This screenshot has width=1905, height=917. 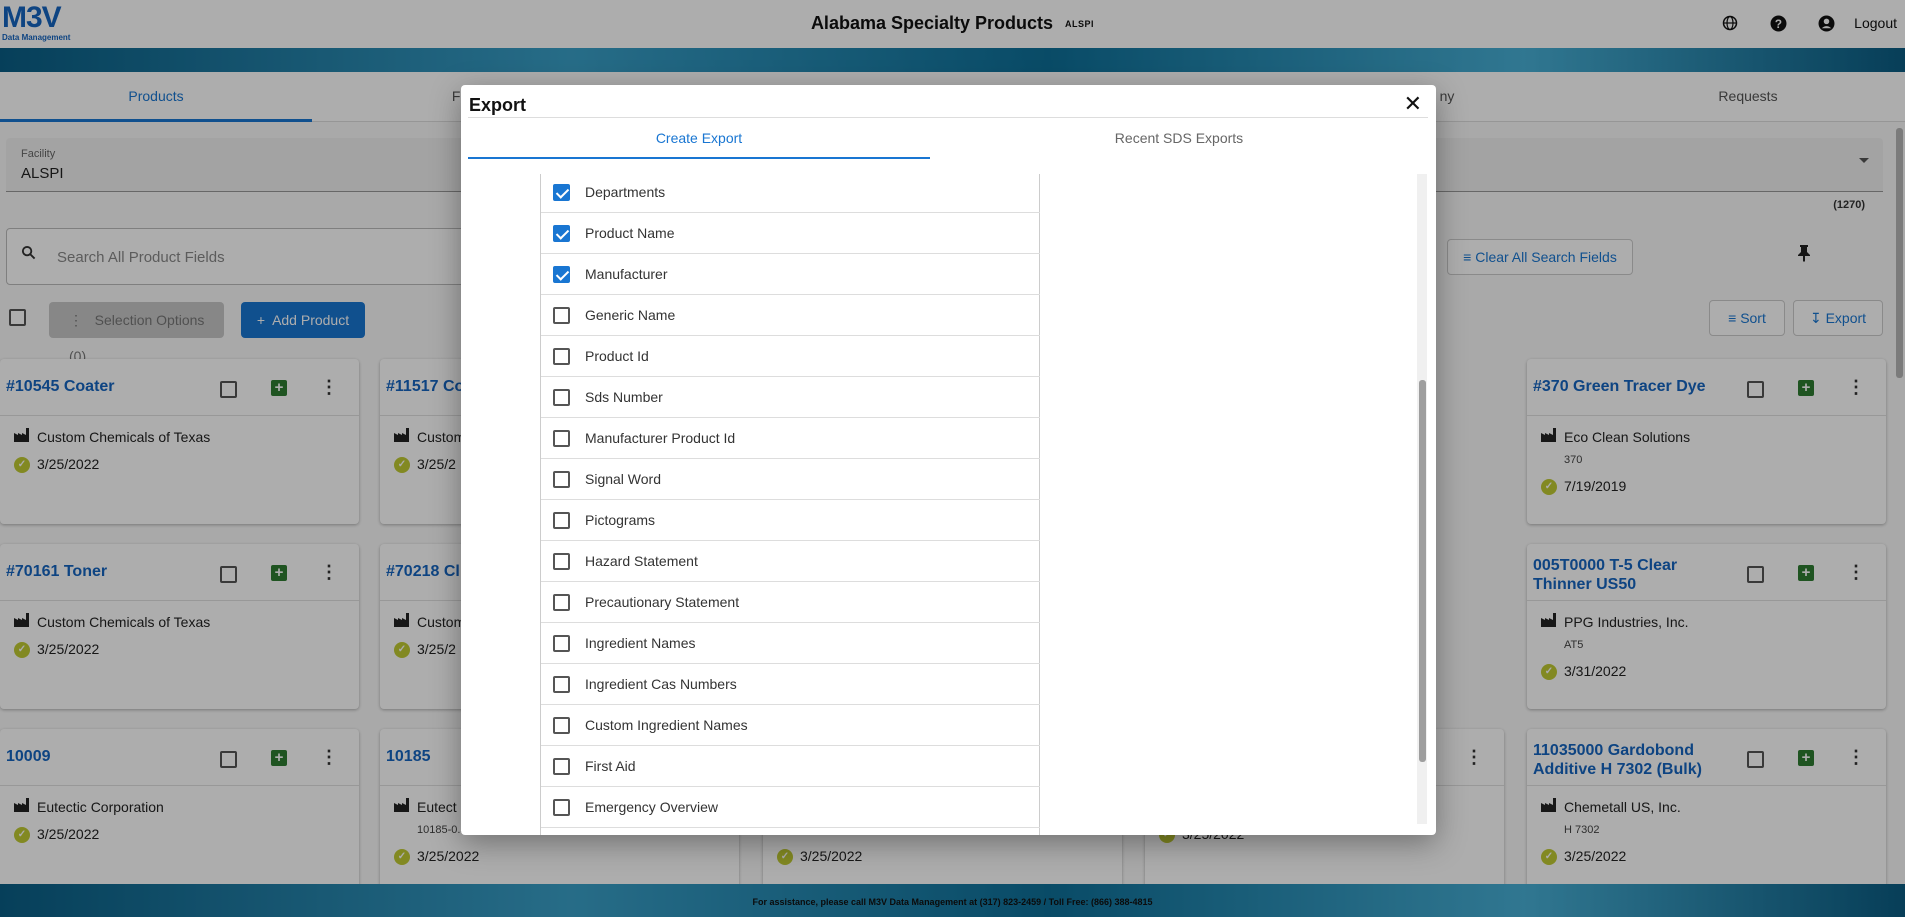 What do you see at coordinates (790, 397) in the screenshot?
I see `export-field-row: Sds Number` at bounding box center [790, 397].